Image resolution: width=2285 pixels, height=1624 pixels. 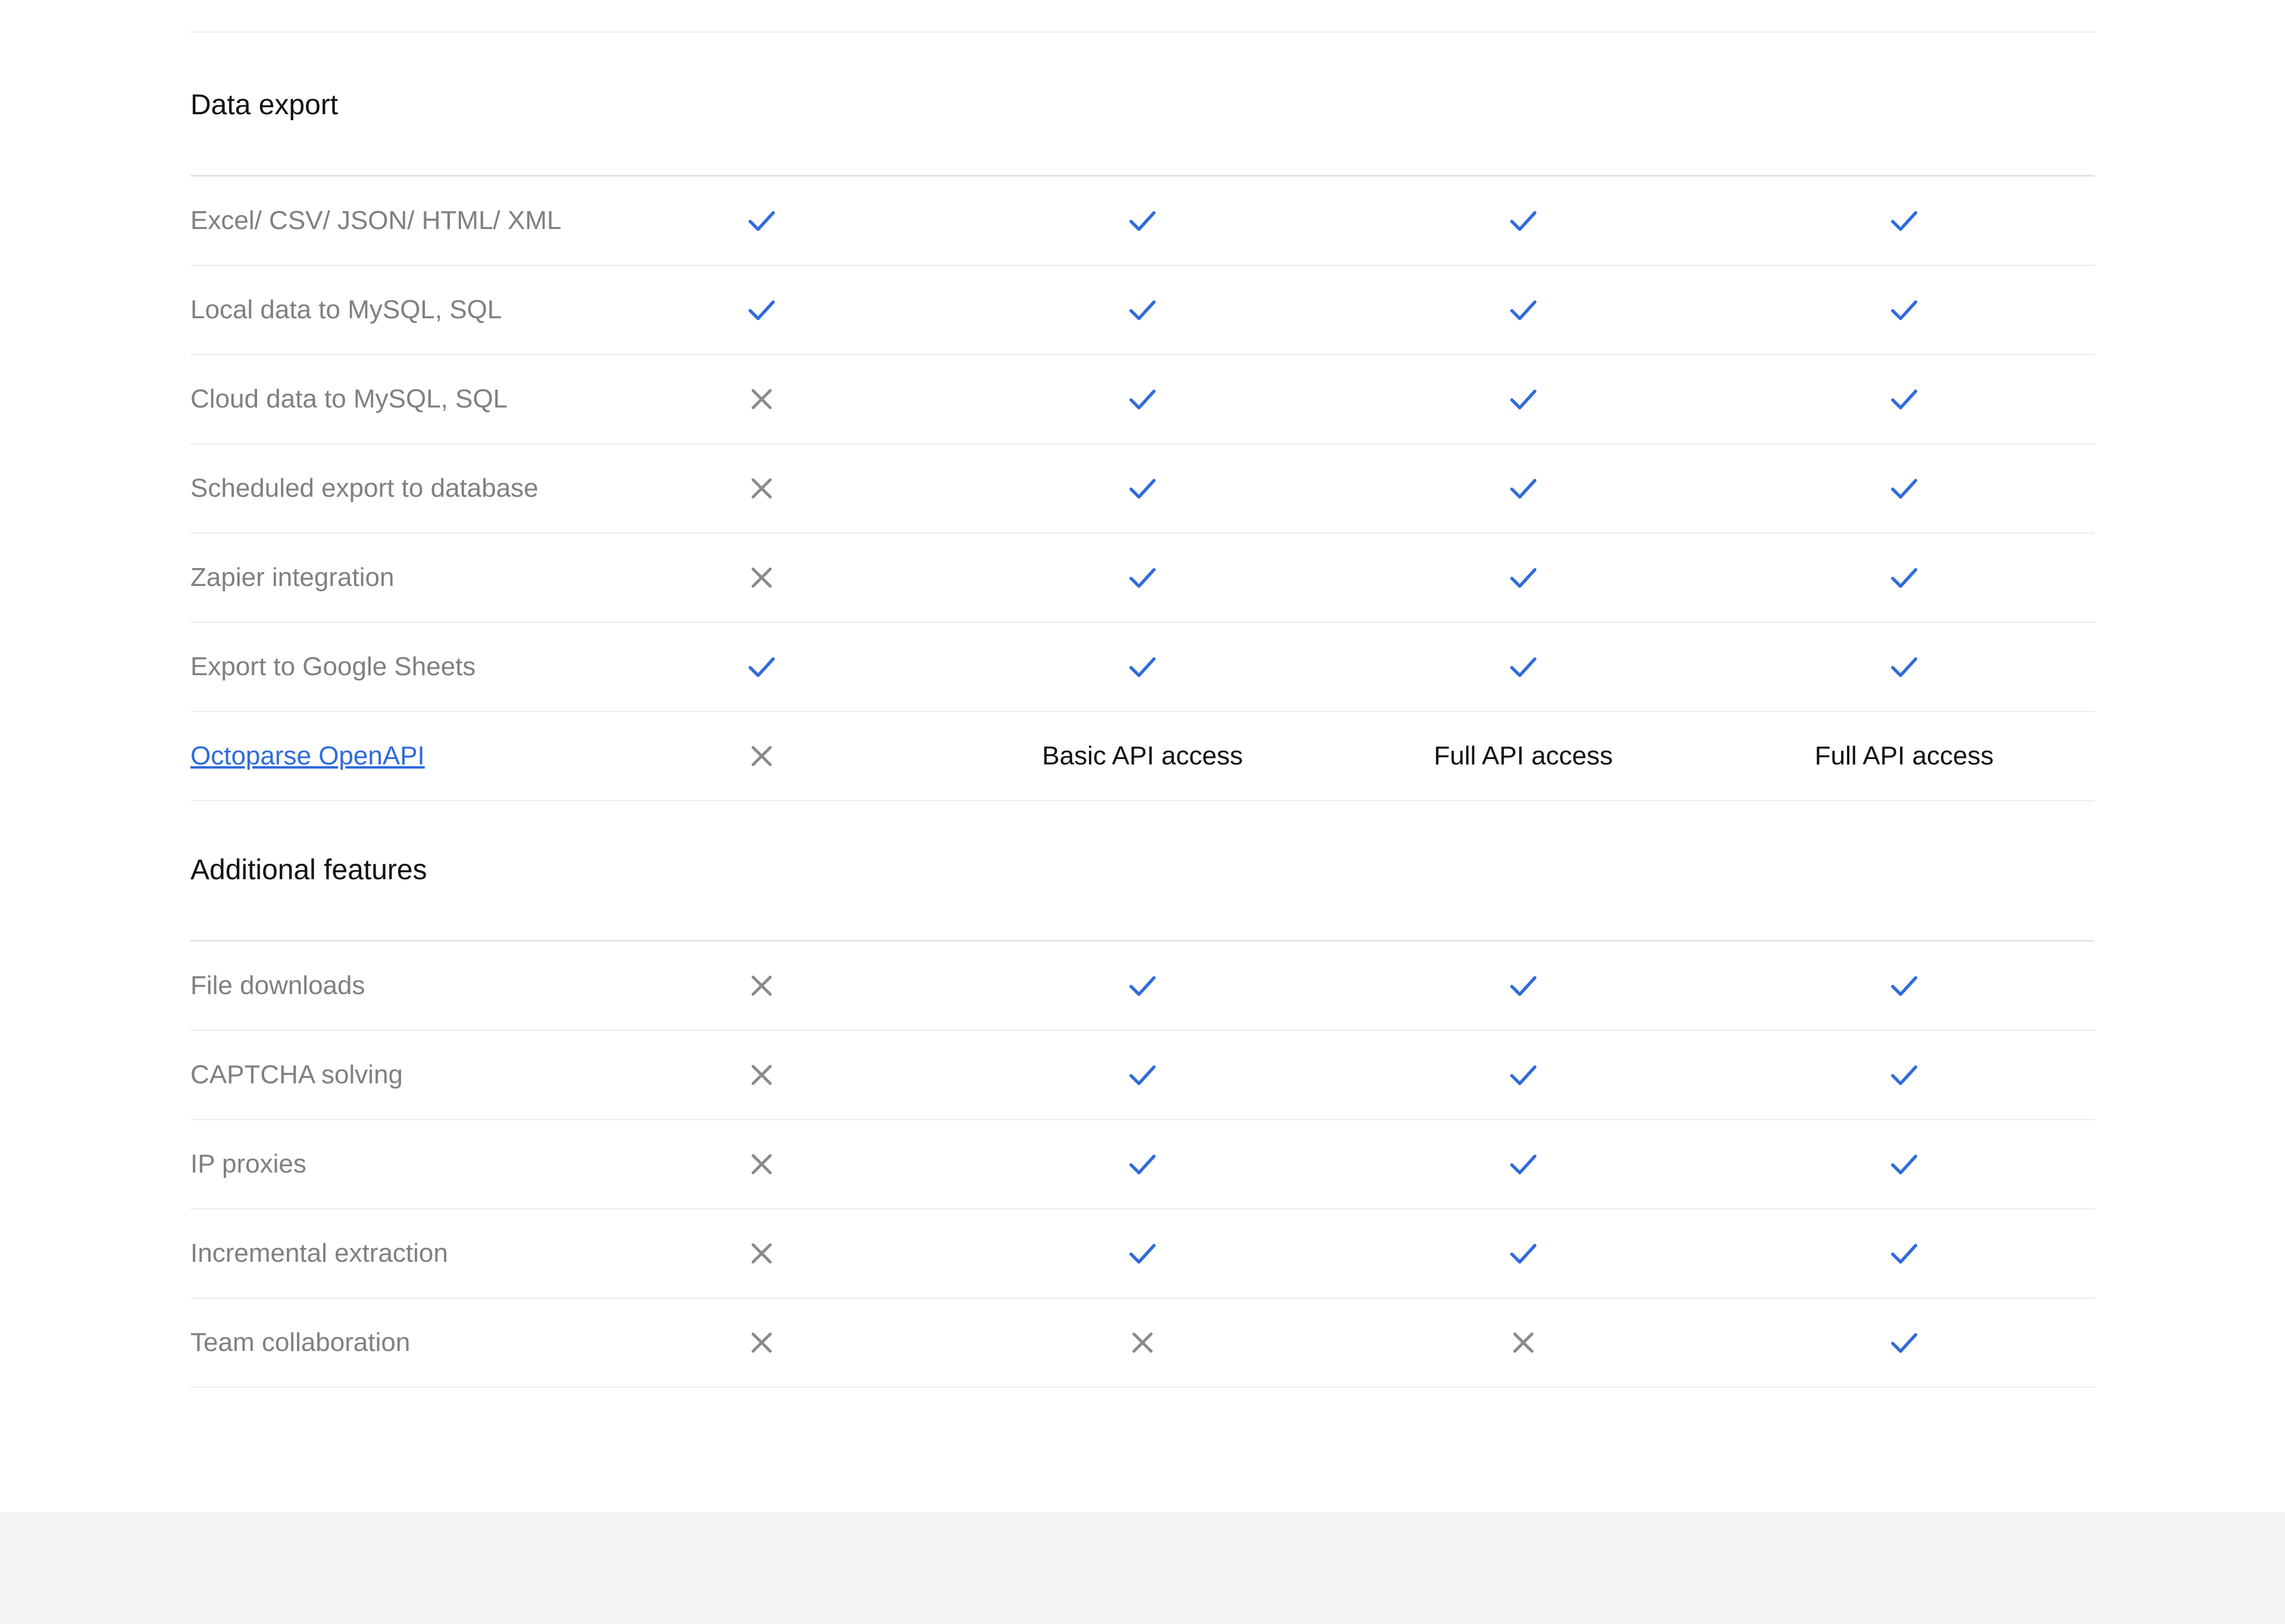 What do you see at coordinates (333, 666) in the screenshot?
I see `feature-label: Export to Google Sheets` at bounding box center [333, 666].